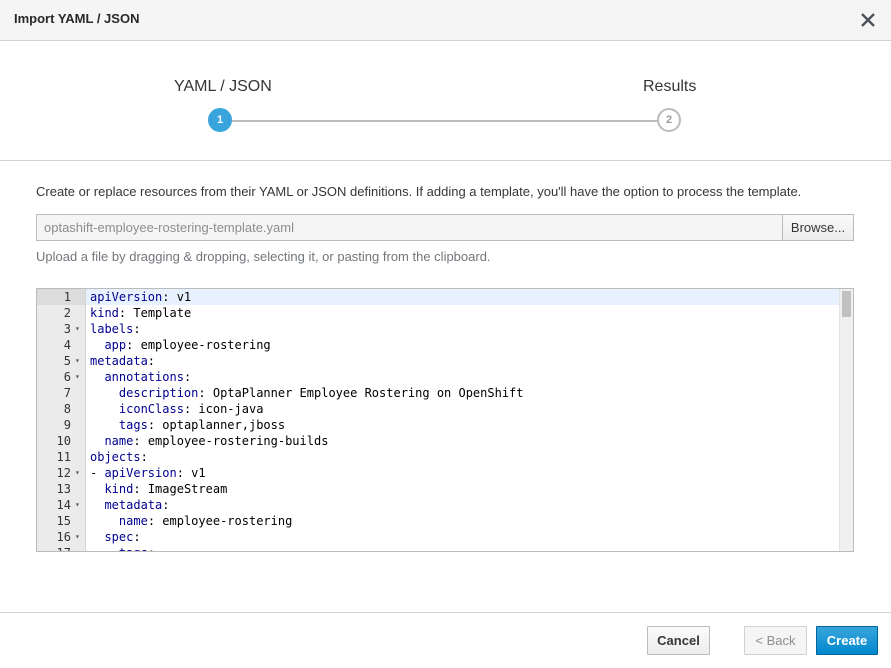 This screenshot has height=668, width=891. Describe the element at coordinates (462, 329) in the screenshot. I see `code-text: labels:` at that location.